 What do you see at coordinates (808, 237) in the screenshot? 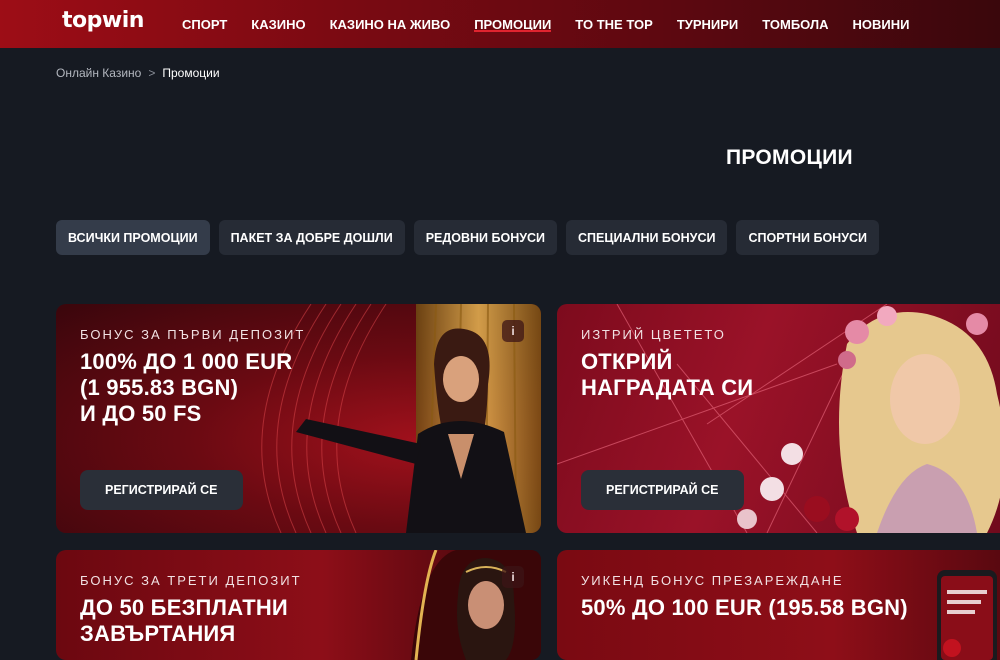
I see `filter-sports-bonuses: СПОРТНИ БОНУСИ` at bounding box center [808, 237].